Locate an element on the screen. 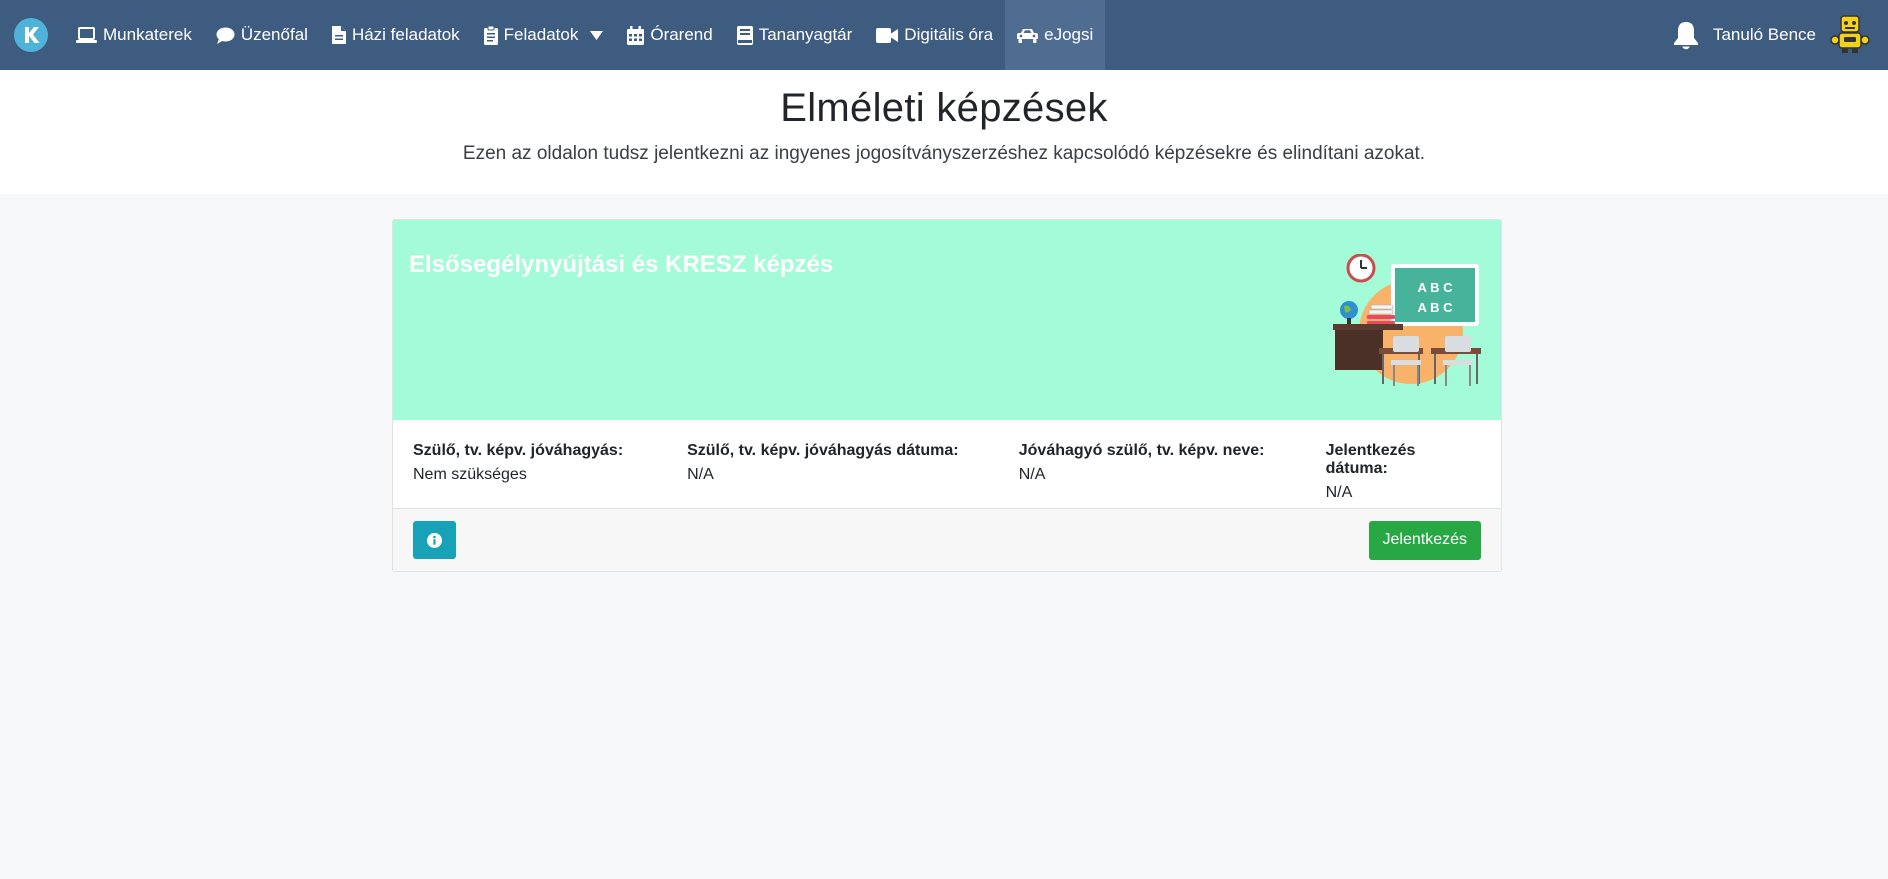 This screenshot has height=879, width=1888. field-registration-date: Jelentkezés dátuma: N/A is located at coordinates (1403, 475).